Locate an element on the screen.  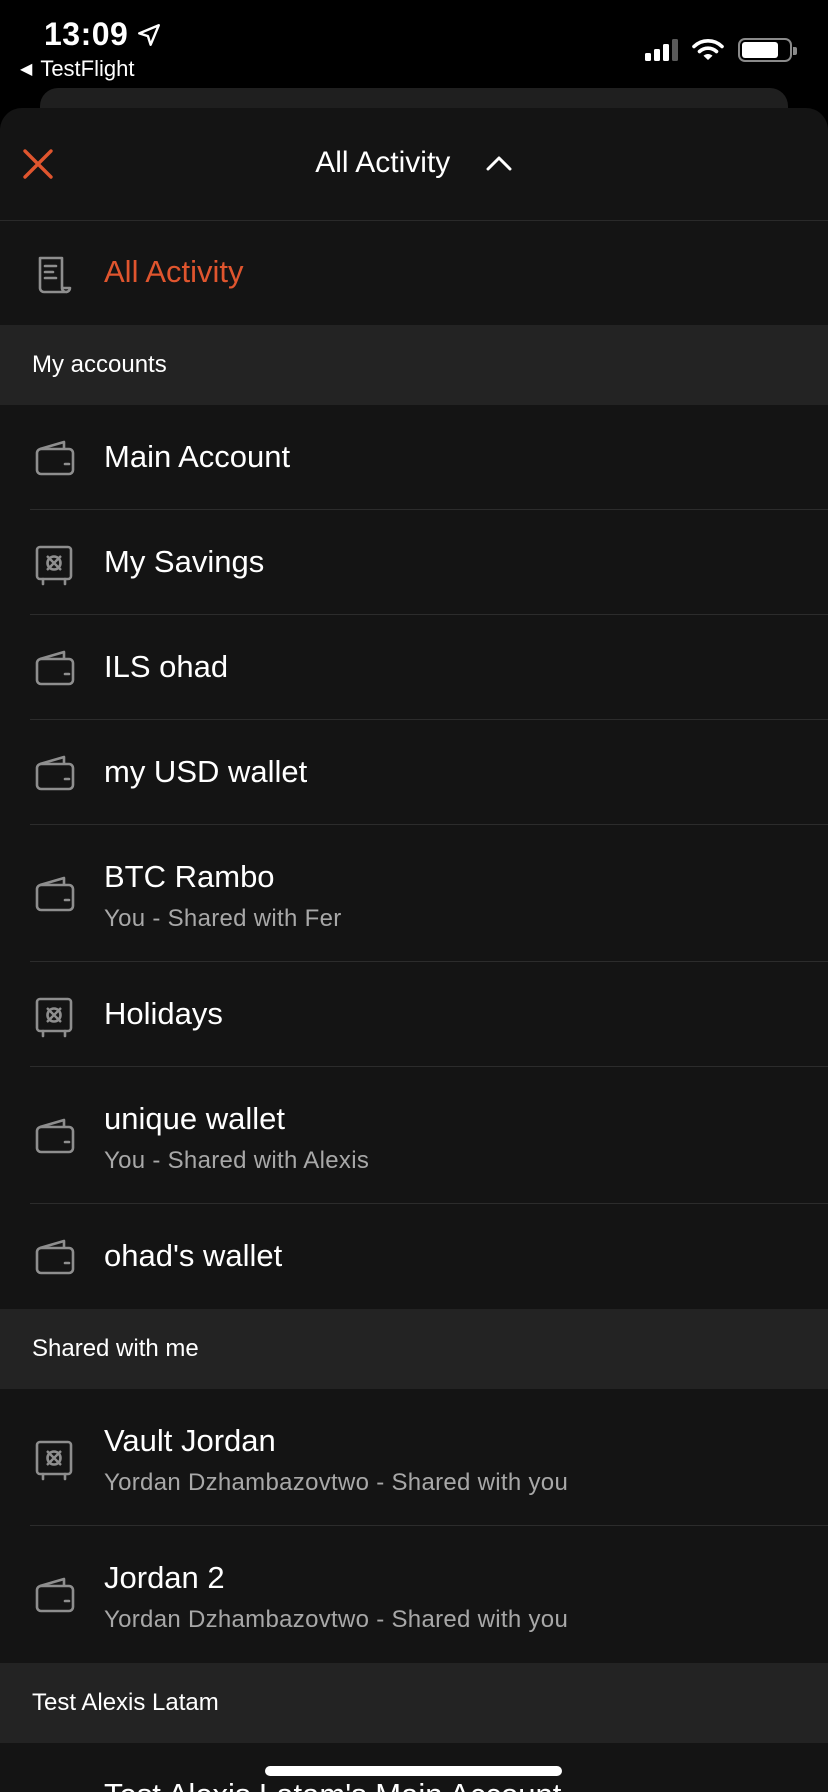
account-title: ohad's wallet is located at coordinates (193, 1255).